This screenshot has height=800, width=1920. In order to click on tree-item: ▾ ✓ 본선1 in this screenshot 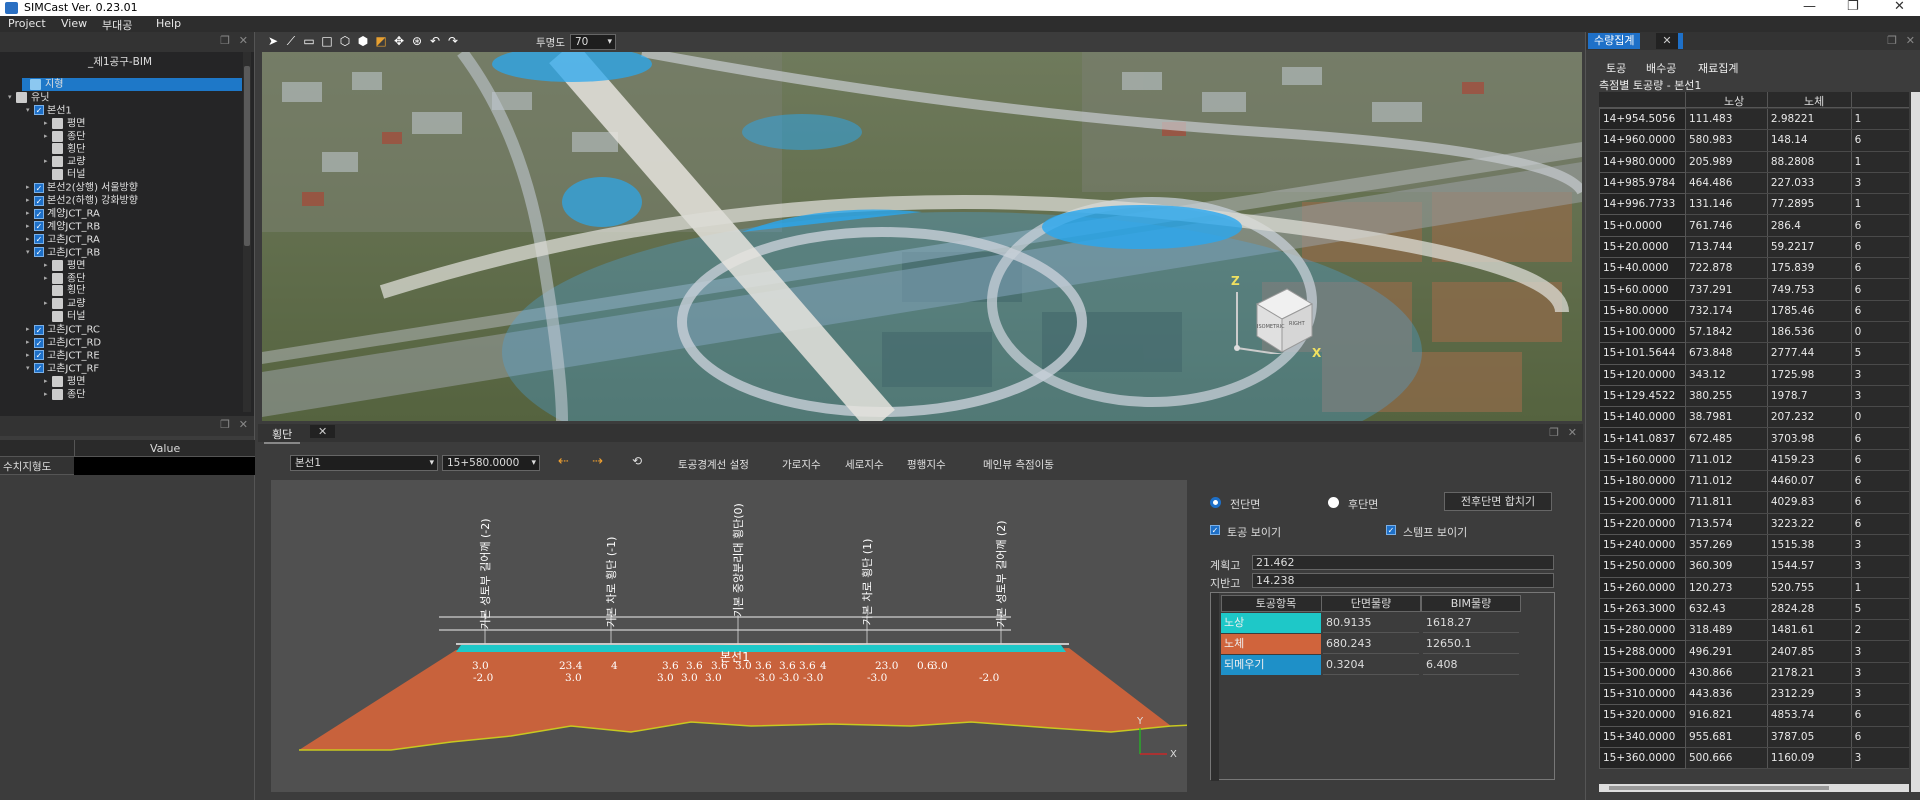, I will do `click(49, 110)`.